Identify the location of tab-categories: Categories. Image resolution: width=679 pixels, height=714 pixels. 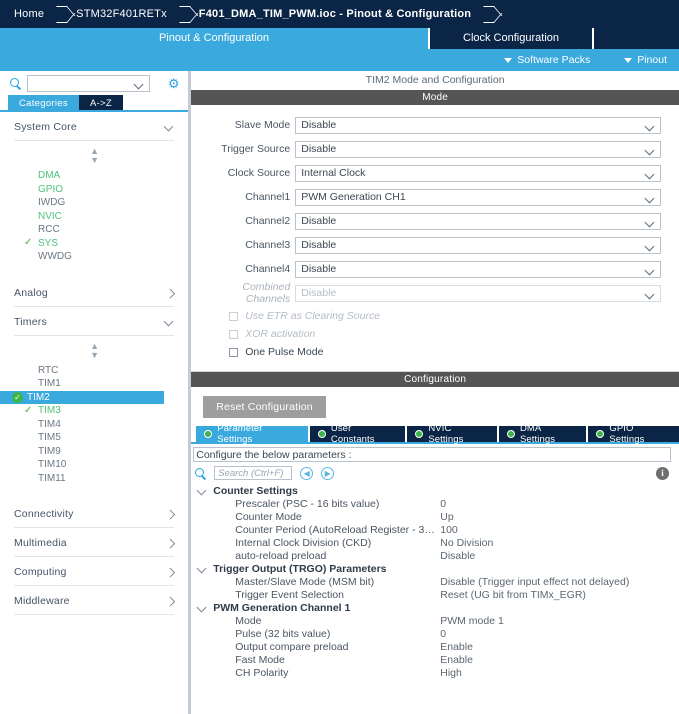
(43, 102).